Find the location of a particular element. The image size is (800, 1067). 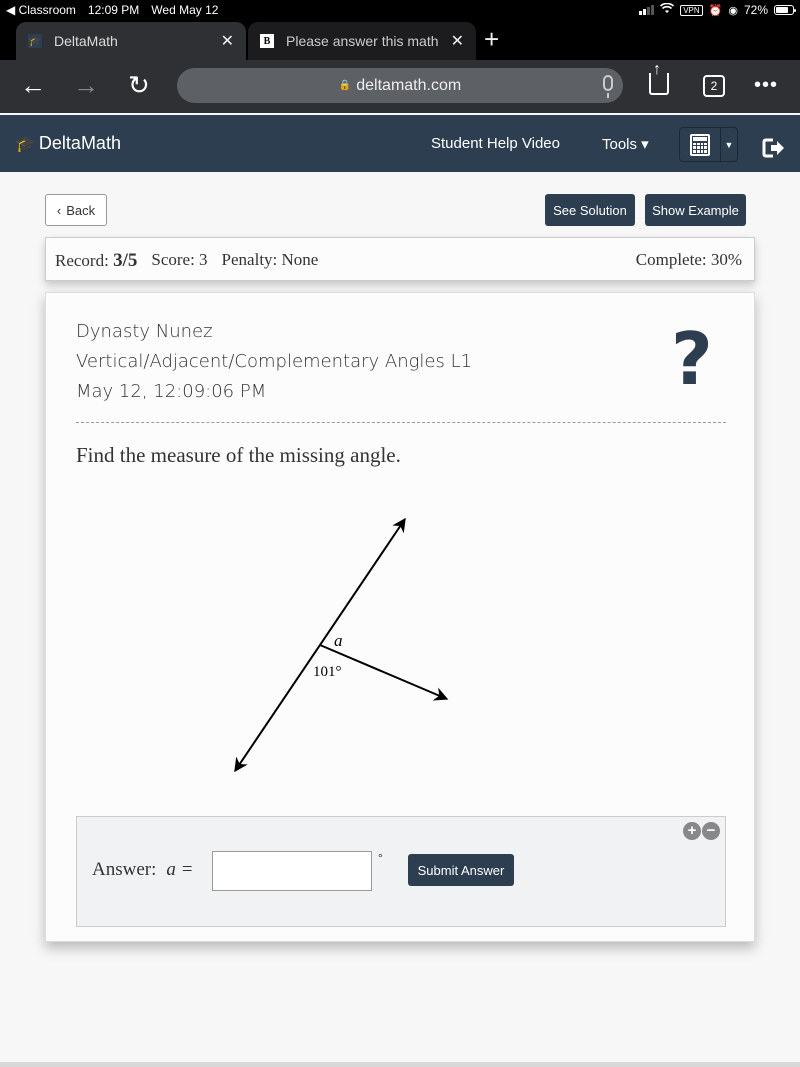

zoom-in-icon: + is located at coordinates (692, 831).